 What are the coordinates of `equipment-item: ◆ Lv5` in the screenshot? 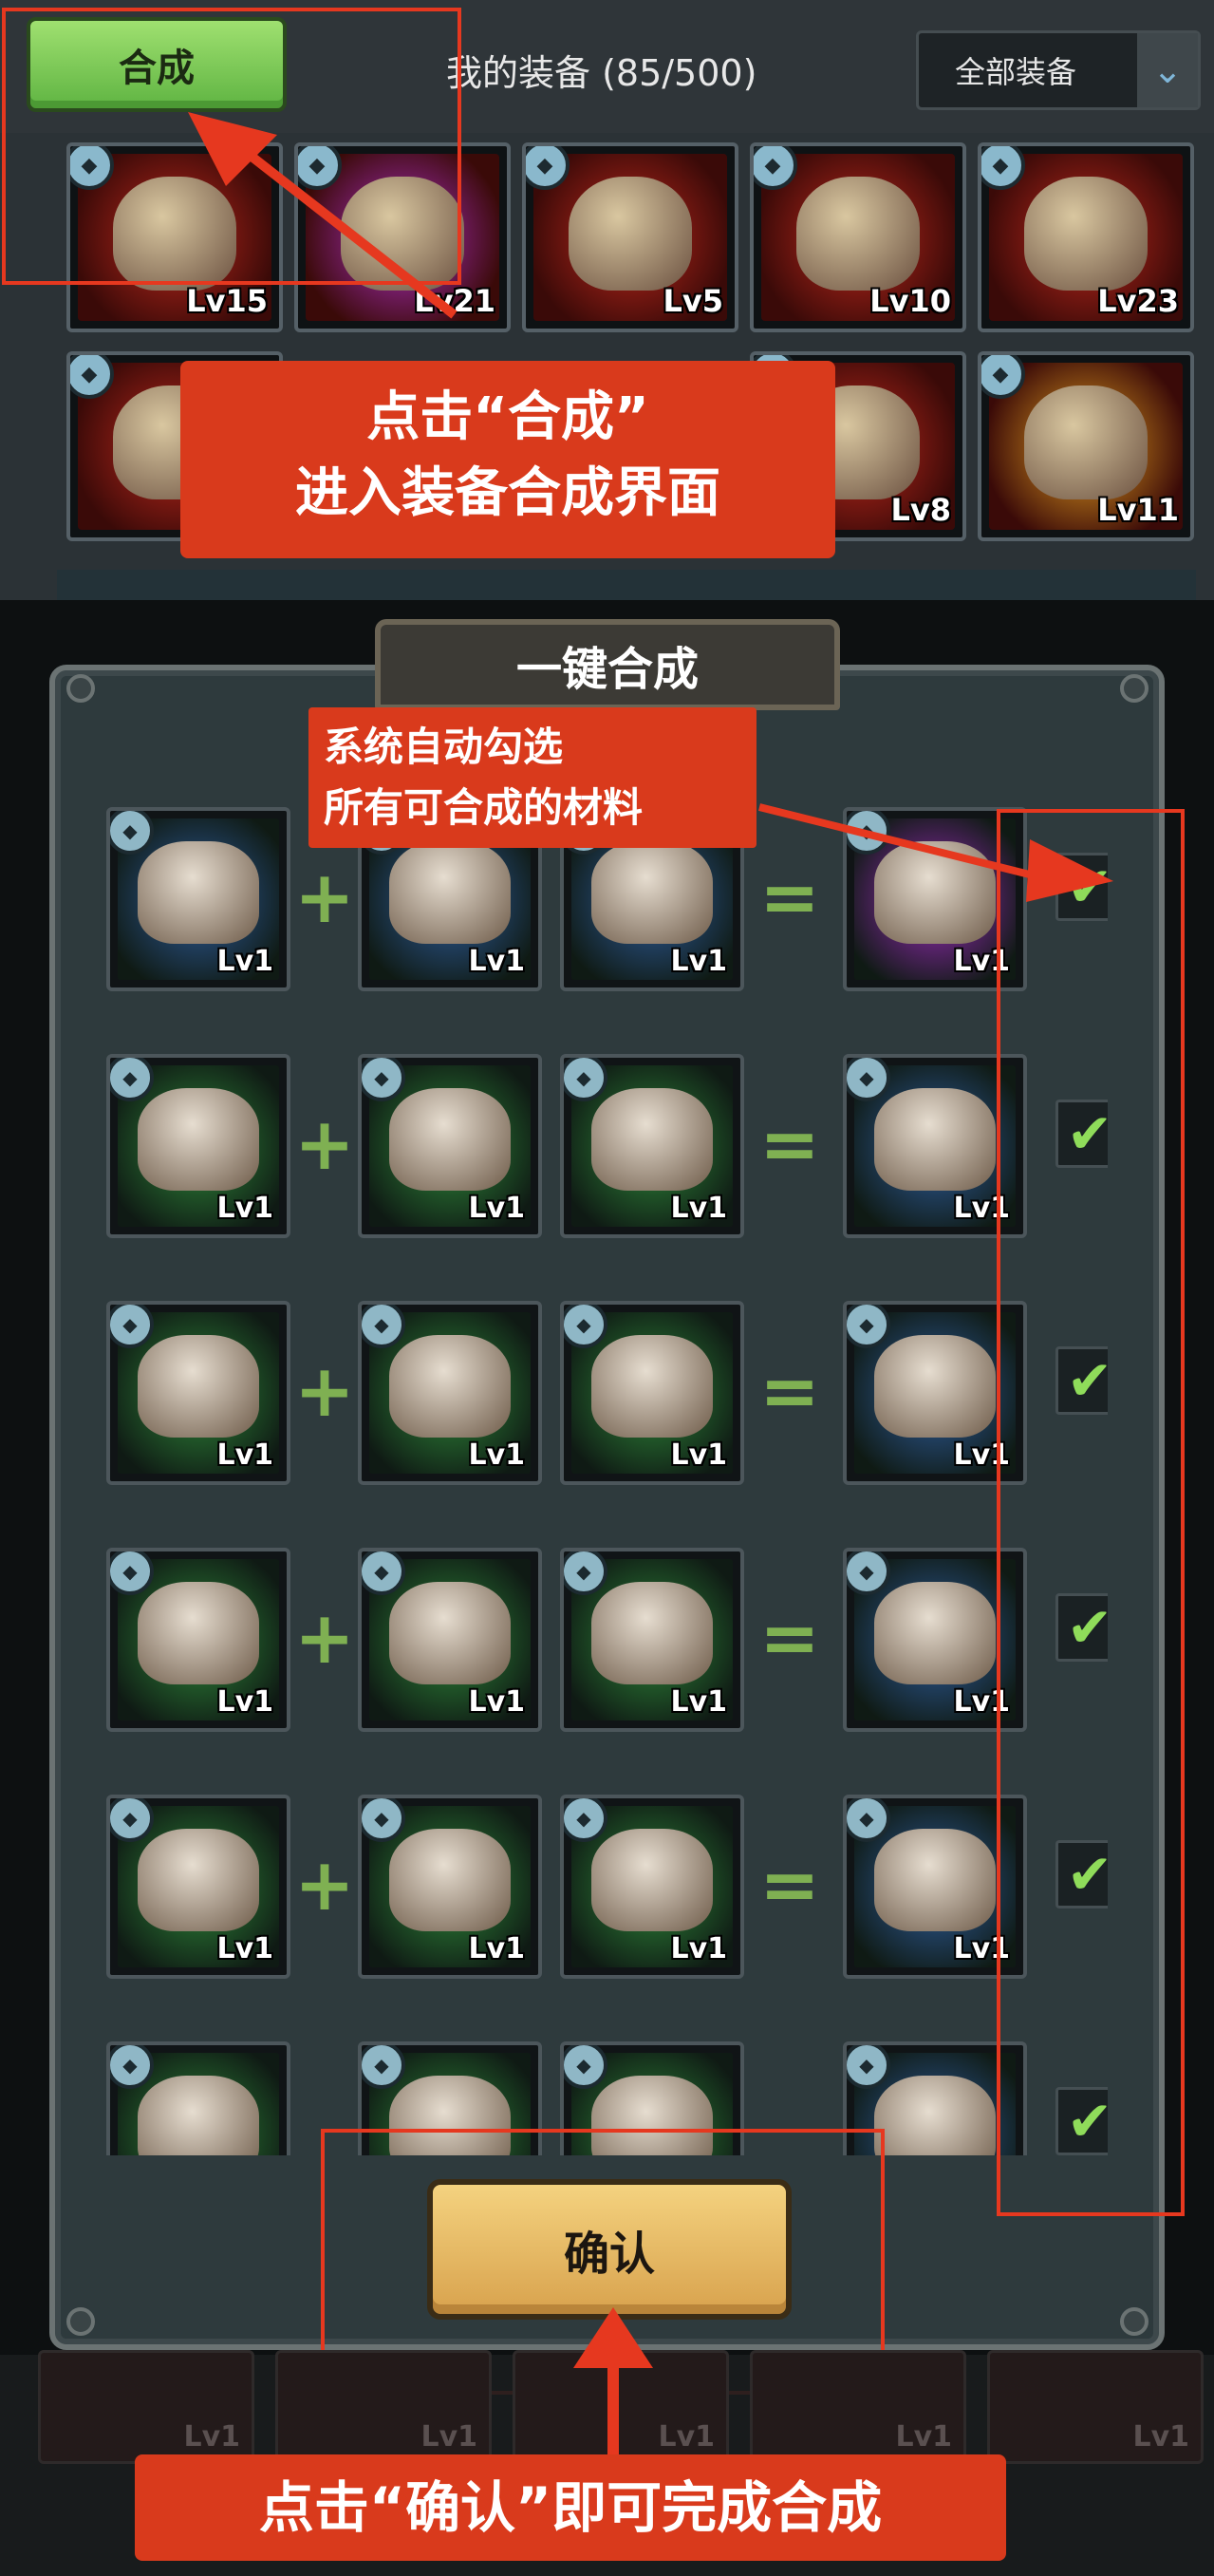 It's located at (630, 237).